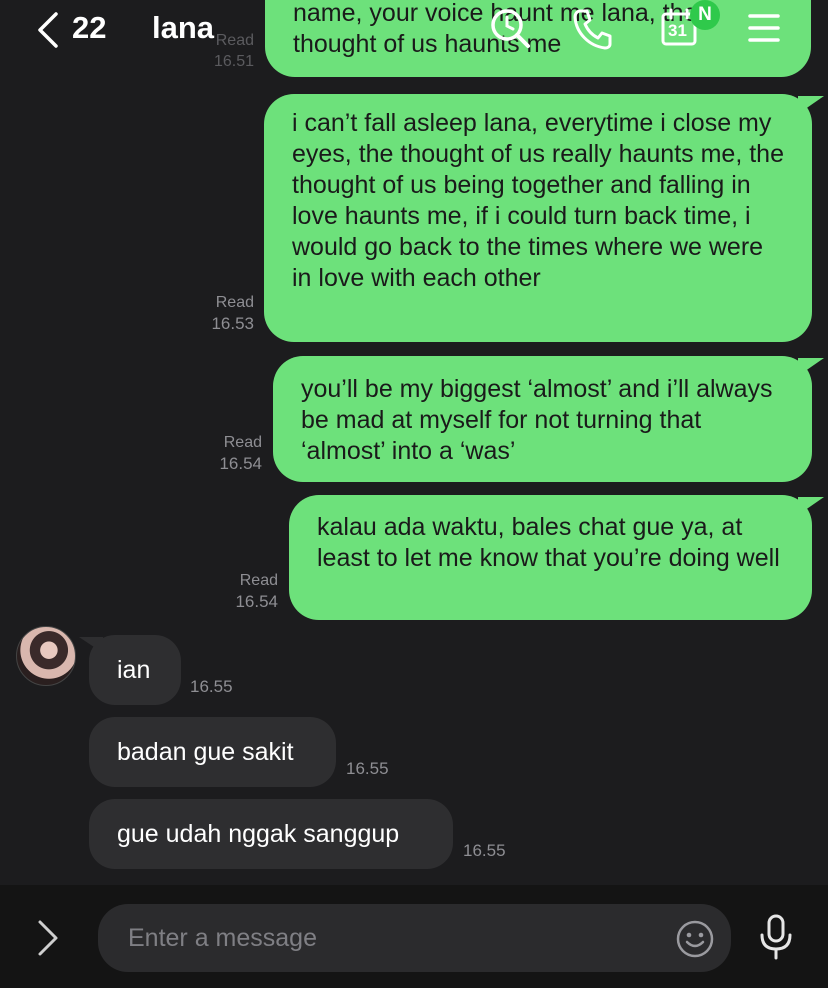 The width and height of the screenshot is (828, 988). What do you see at coordinates (258, 833) in the screenshot?
I see `message-text: gue udah nggak sanggup` at bounding box center [258, 833].